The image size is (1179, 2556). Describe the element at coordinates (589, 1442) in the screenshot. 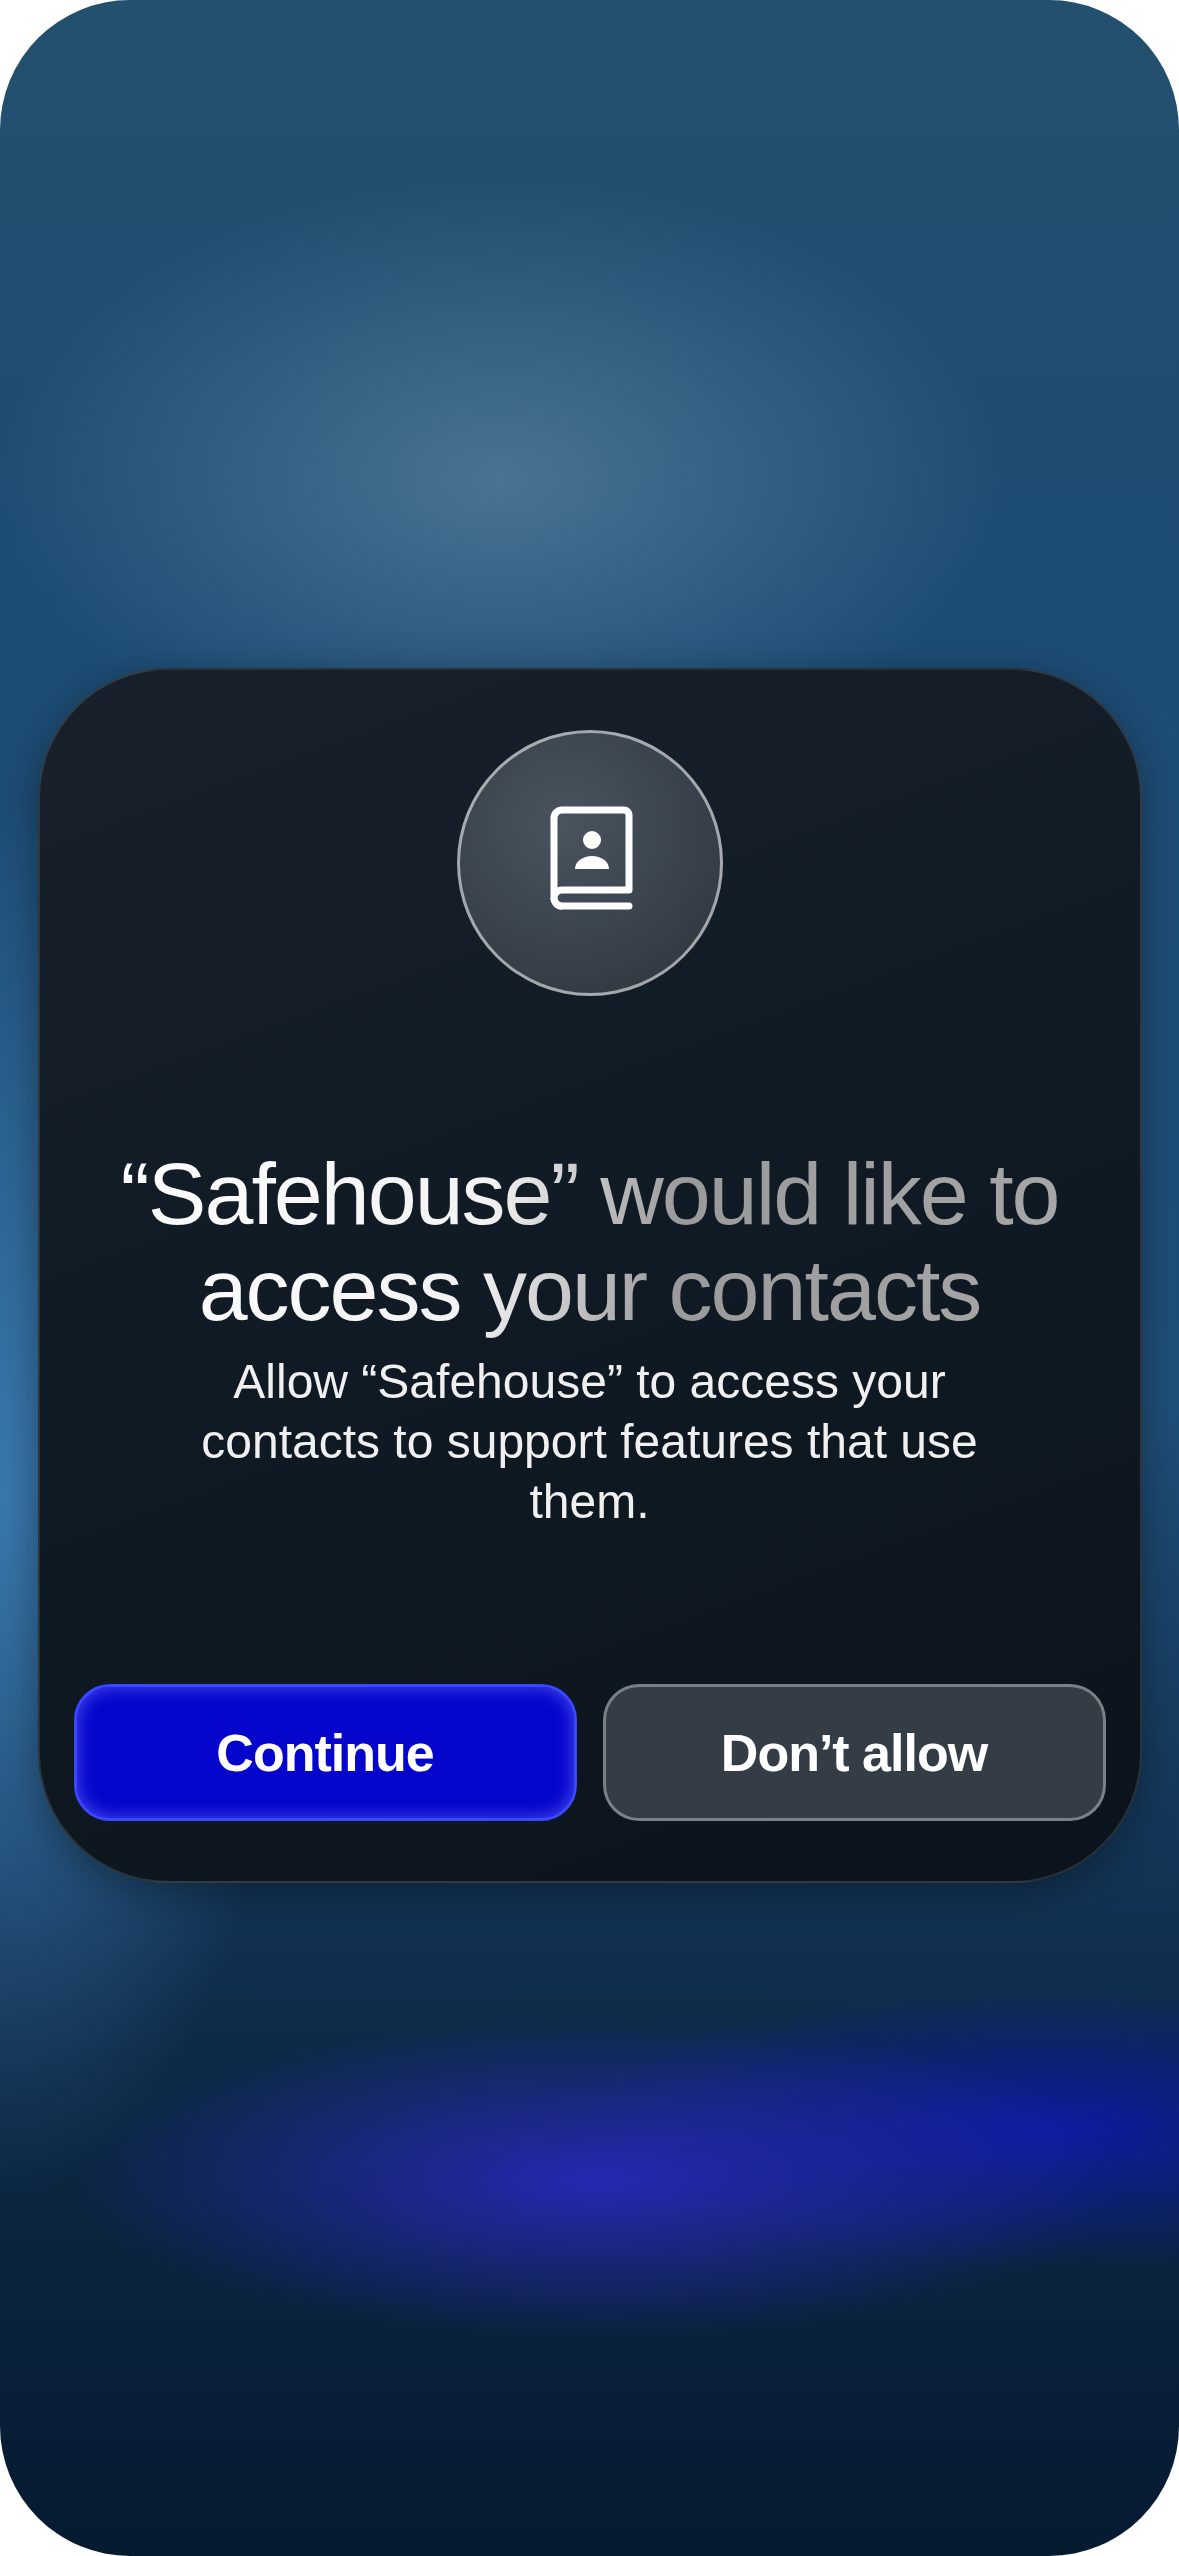

I see `dialog-message: Allow “Safehouse” to access your contacts to support features that use them.` at that location.